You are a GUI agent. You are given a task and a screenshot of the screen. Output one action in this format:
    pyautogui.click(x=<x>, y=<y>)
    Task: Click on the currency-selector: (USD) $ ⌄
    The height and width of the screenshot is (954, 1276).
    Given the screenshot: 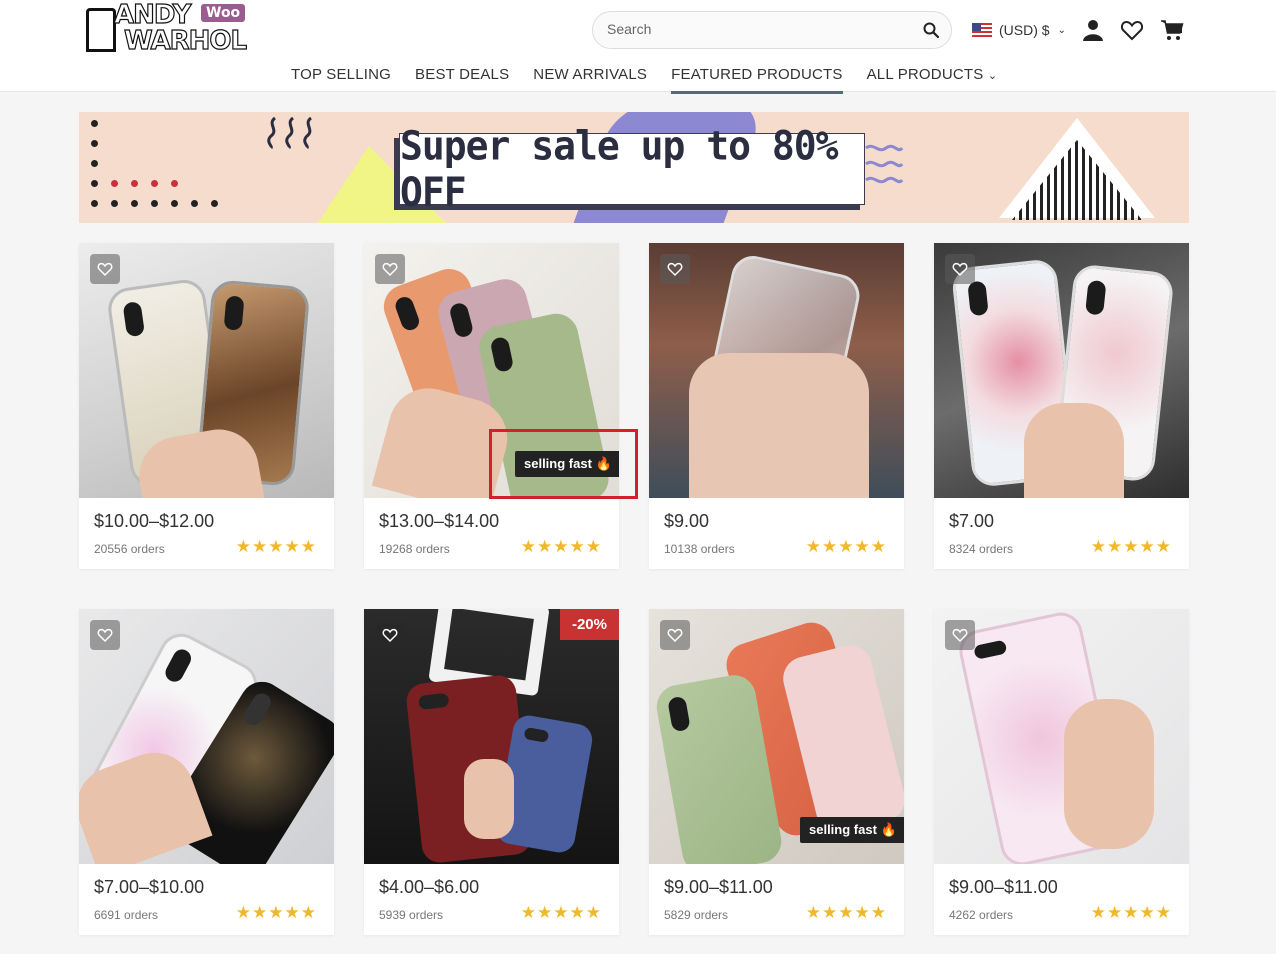 What is the action you would take?
    pyautogui.click(x=1019, y=30)
    